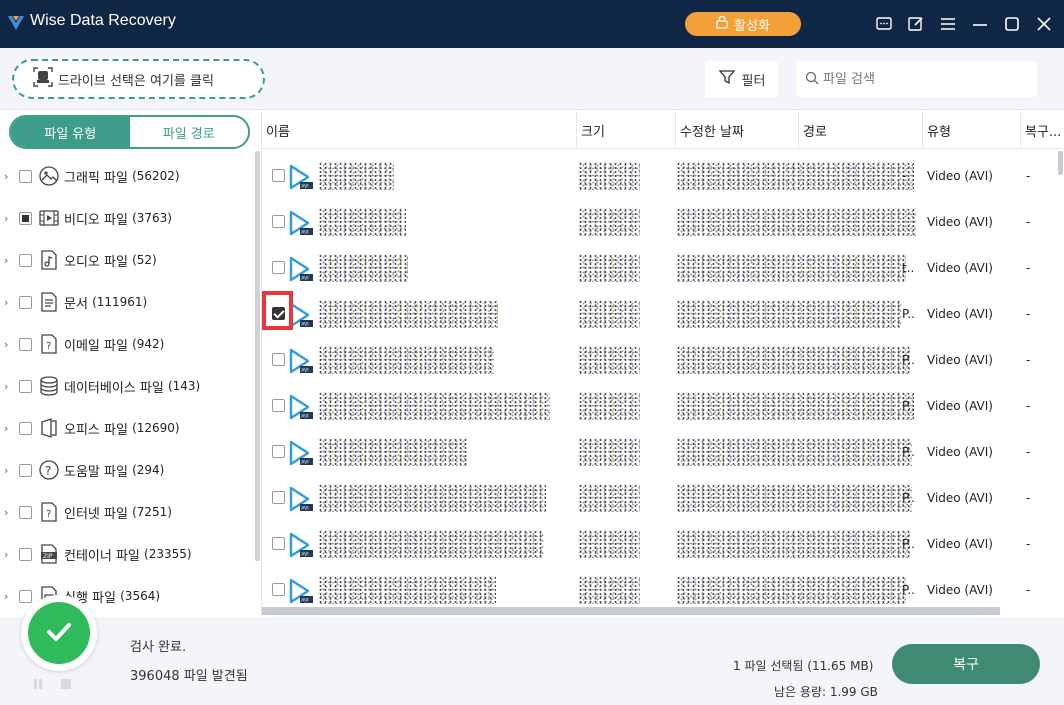 This screenshot has width=1064, height=705. I want to click on database-icon, so click(49, 386).